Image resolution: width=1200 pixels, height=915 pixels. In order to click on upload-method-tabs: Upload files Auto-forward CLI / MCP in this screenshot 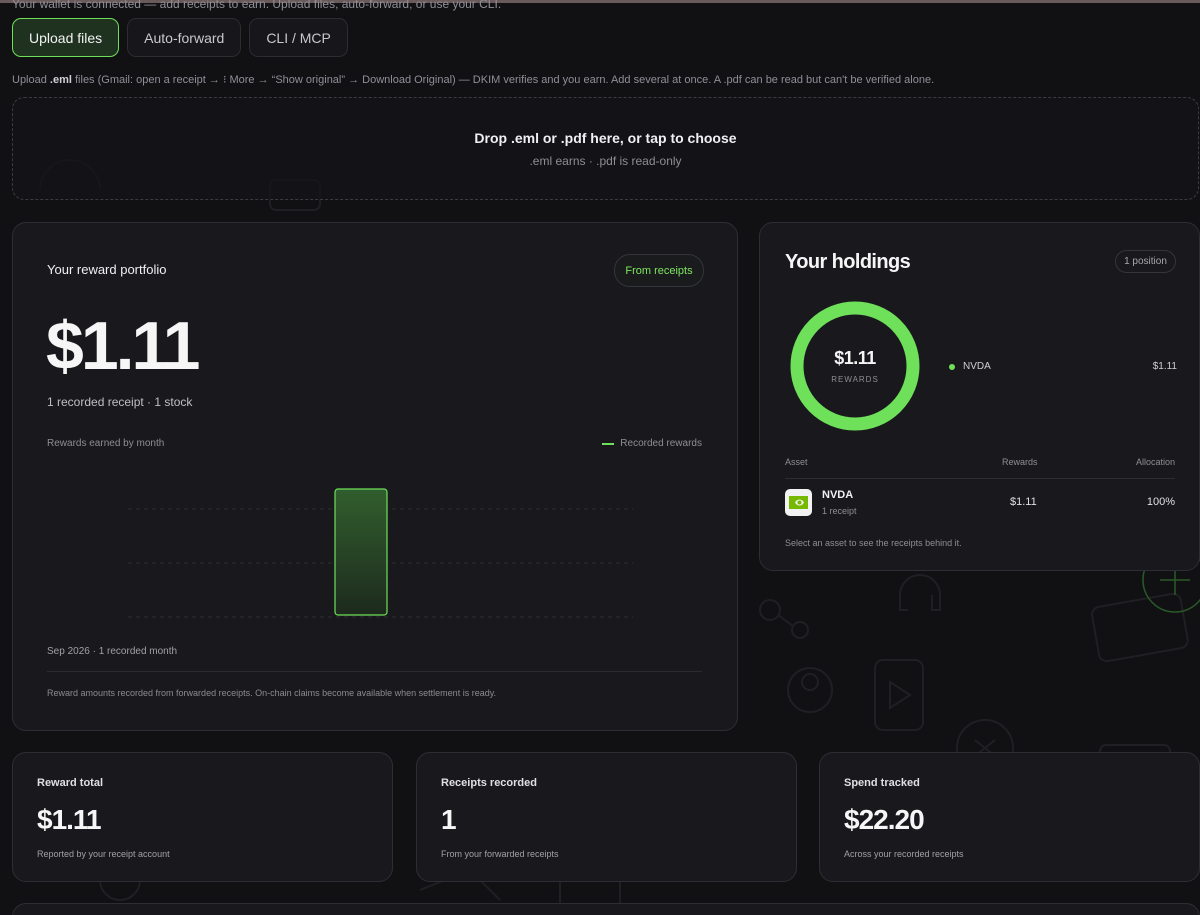, I will do `click(180, 37)`.